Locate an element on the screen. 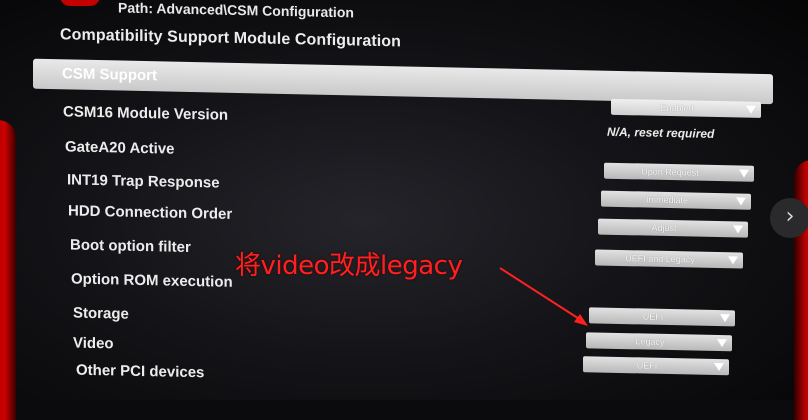  next-page-button: › is located at coordinates (789, 218).